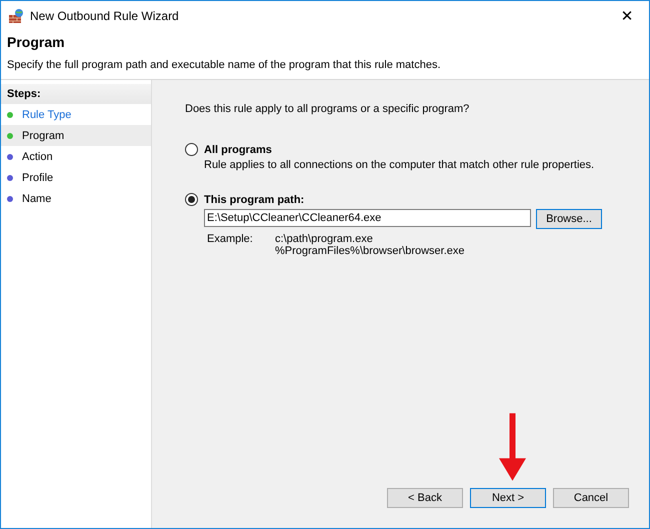 This screenshot has width=650, height=529. I want to click on step-item: Program, so click(76, 135).